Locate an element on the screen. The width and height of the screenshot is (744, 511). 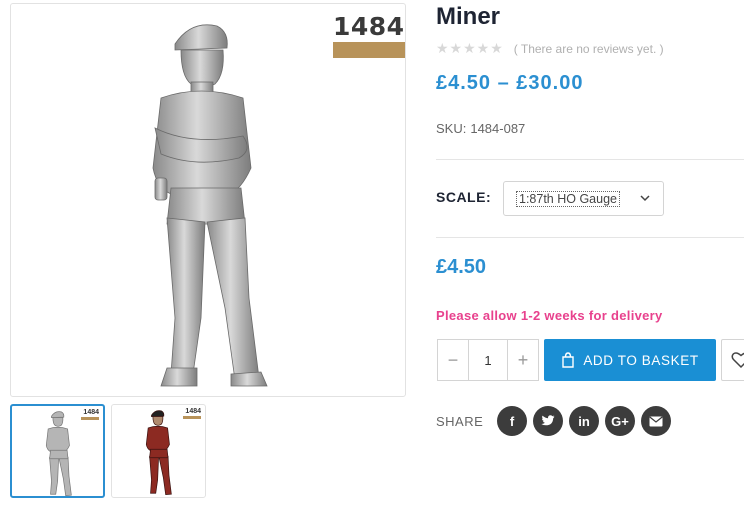
thumb-figure-grey is located at coordinates (58, 453).